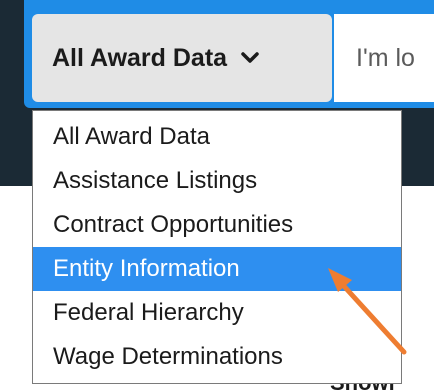  Describe the element at coordinates (217, 313) in the screenshot. I see `option-federal-hierarchy: Federal Hierarchy` at that location.